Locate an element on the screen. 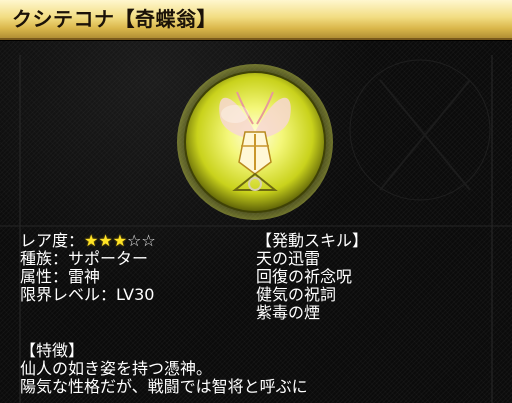 The width and height of the screenshot is (512, 403). skill-item: 健気の祝詞 is located at coordinates (296, 294).